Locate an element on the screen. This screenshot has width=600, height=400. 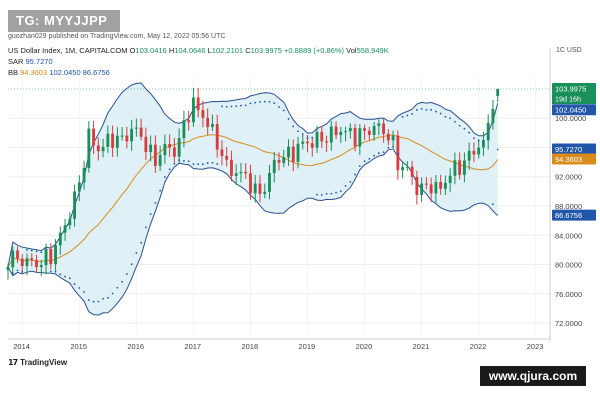
tradingview-logo: 𝟭𝟳 TradingView is located at coordinates (37, 362).